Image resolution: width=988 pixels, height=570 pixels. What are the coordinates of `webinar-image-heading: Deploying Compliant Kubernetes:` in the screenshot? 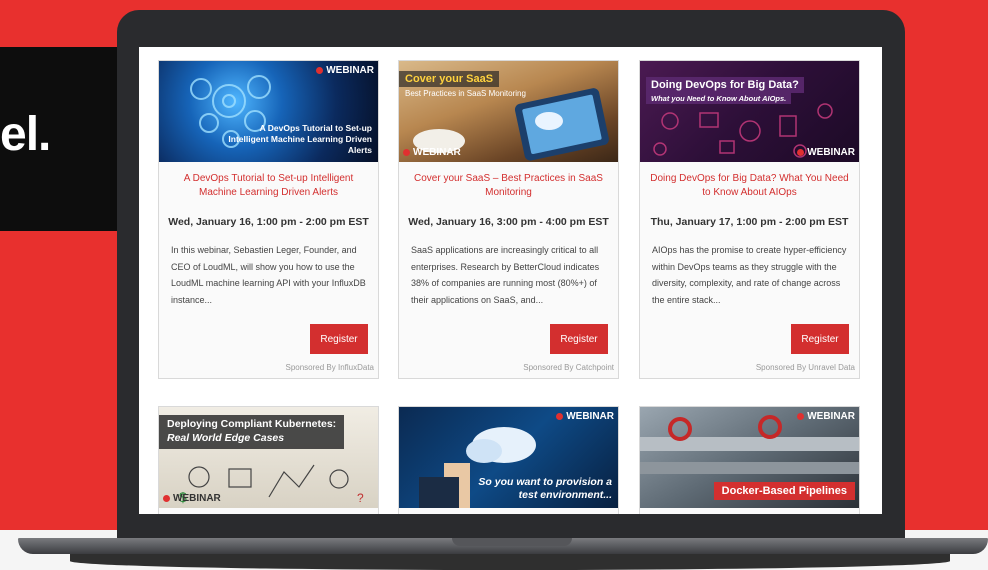 It's located at (252, 424).